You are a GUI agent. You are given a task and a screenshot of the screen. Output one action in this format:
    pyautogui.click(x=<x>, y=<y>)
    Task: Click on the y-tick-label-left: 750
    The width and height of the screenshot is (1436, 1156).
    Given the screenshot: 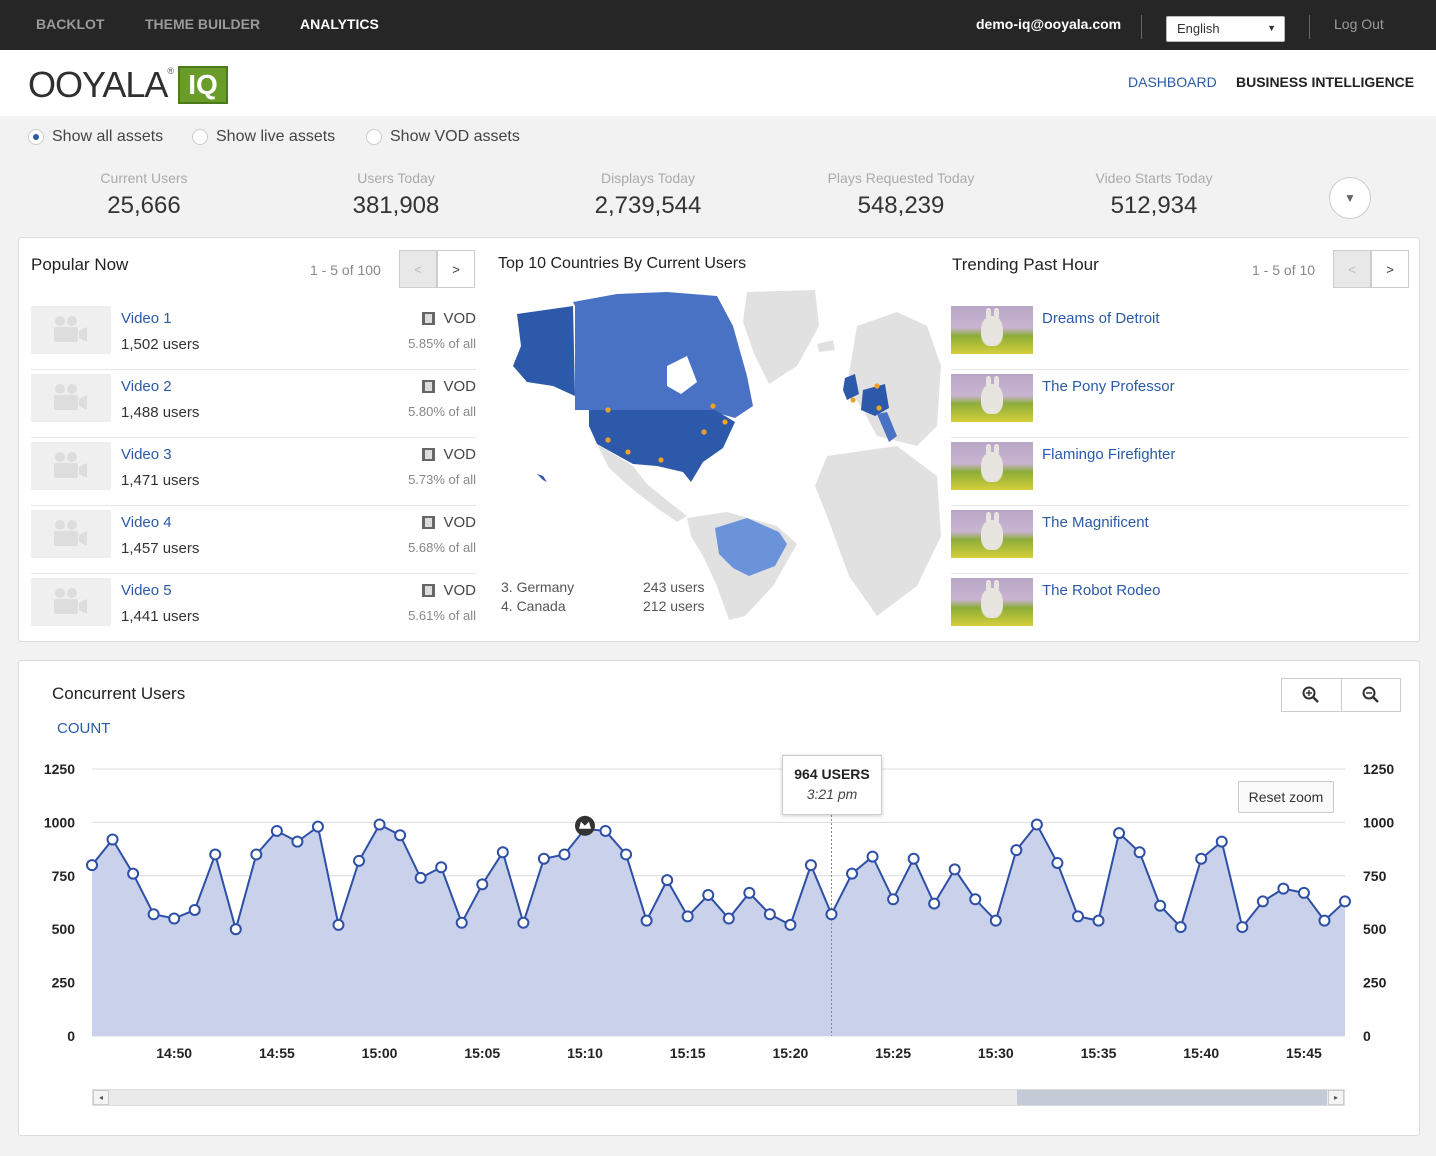 What is the action you would take?
    pyautogui.click(x=64, y=876)
    